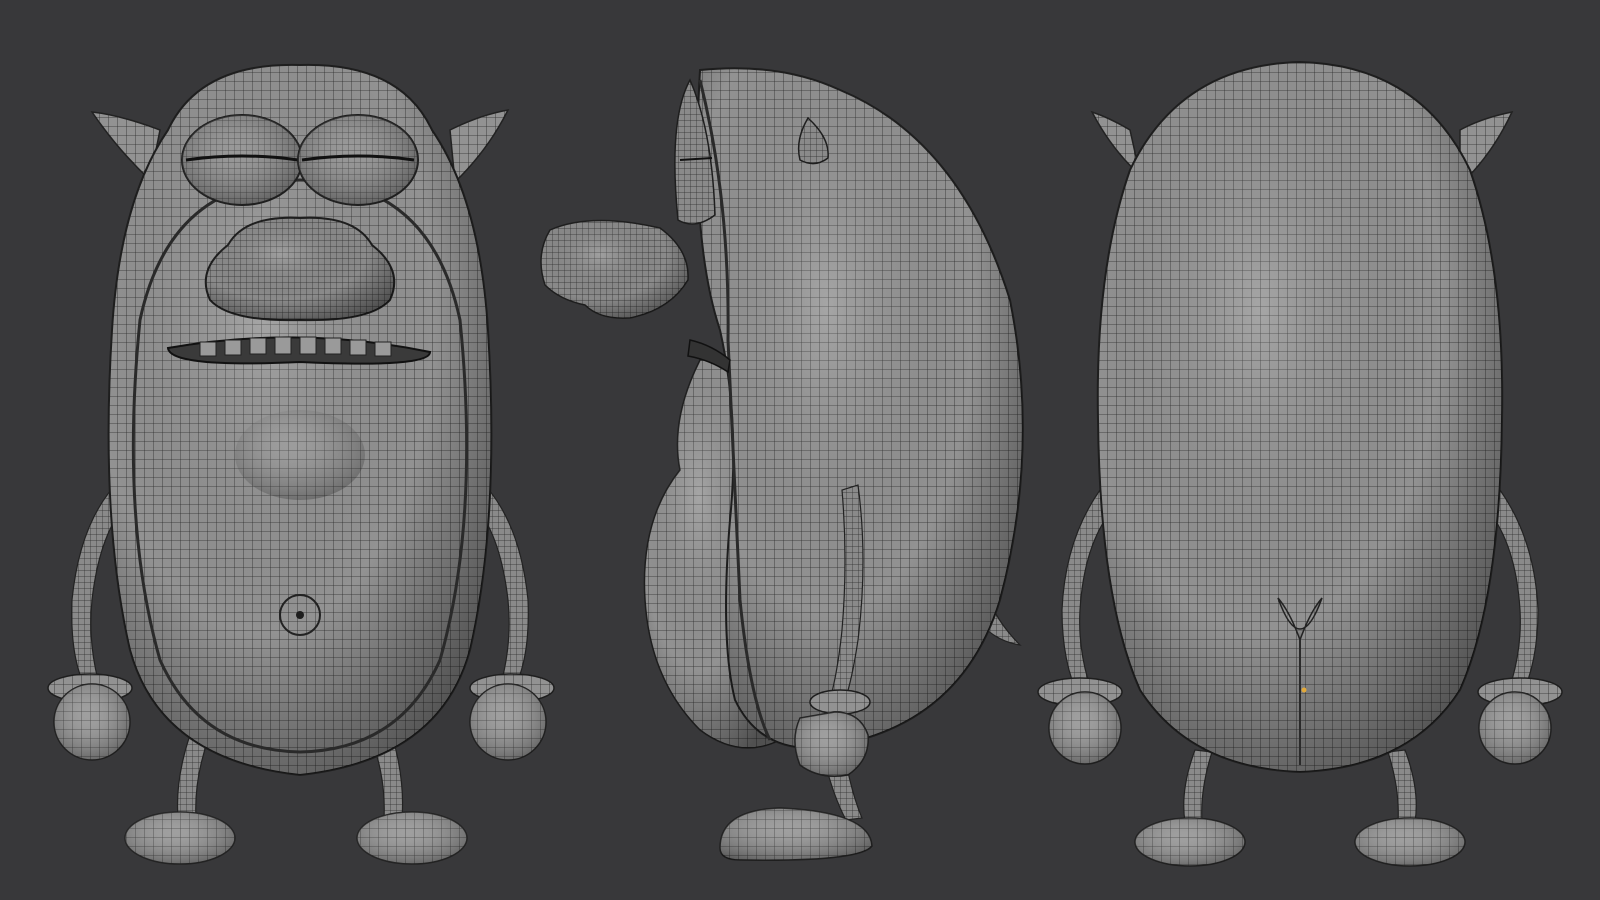 The height and width of the screenshot is (900, 1600). Describe the element at coordinates (840, 702) in the screenshot. I see `side-wristband` at that location.